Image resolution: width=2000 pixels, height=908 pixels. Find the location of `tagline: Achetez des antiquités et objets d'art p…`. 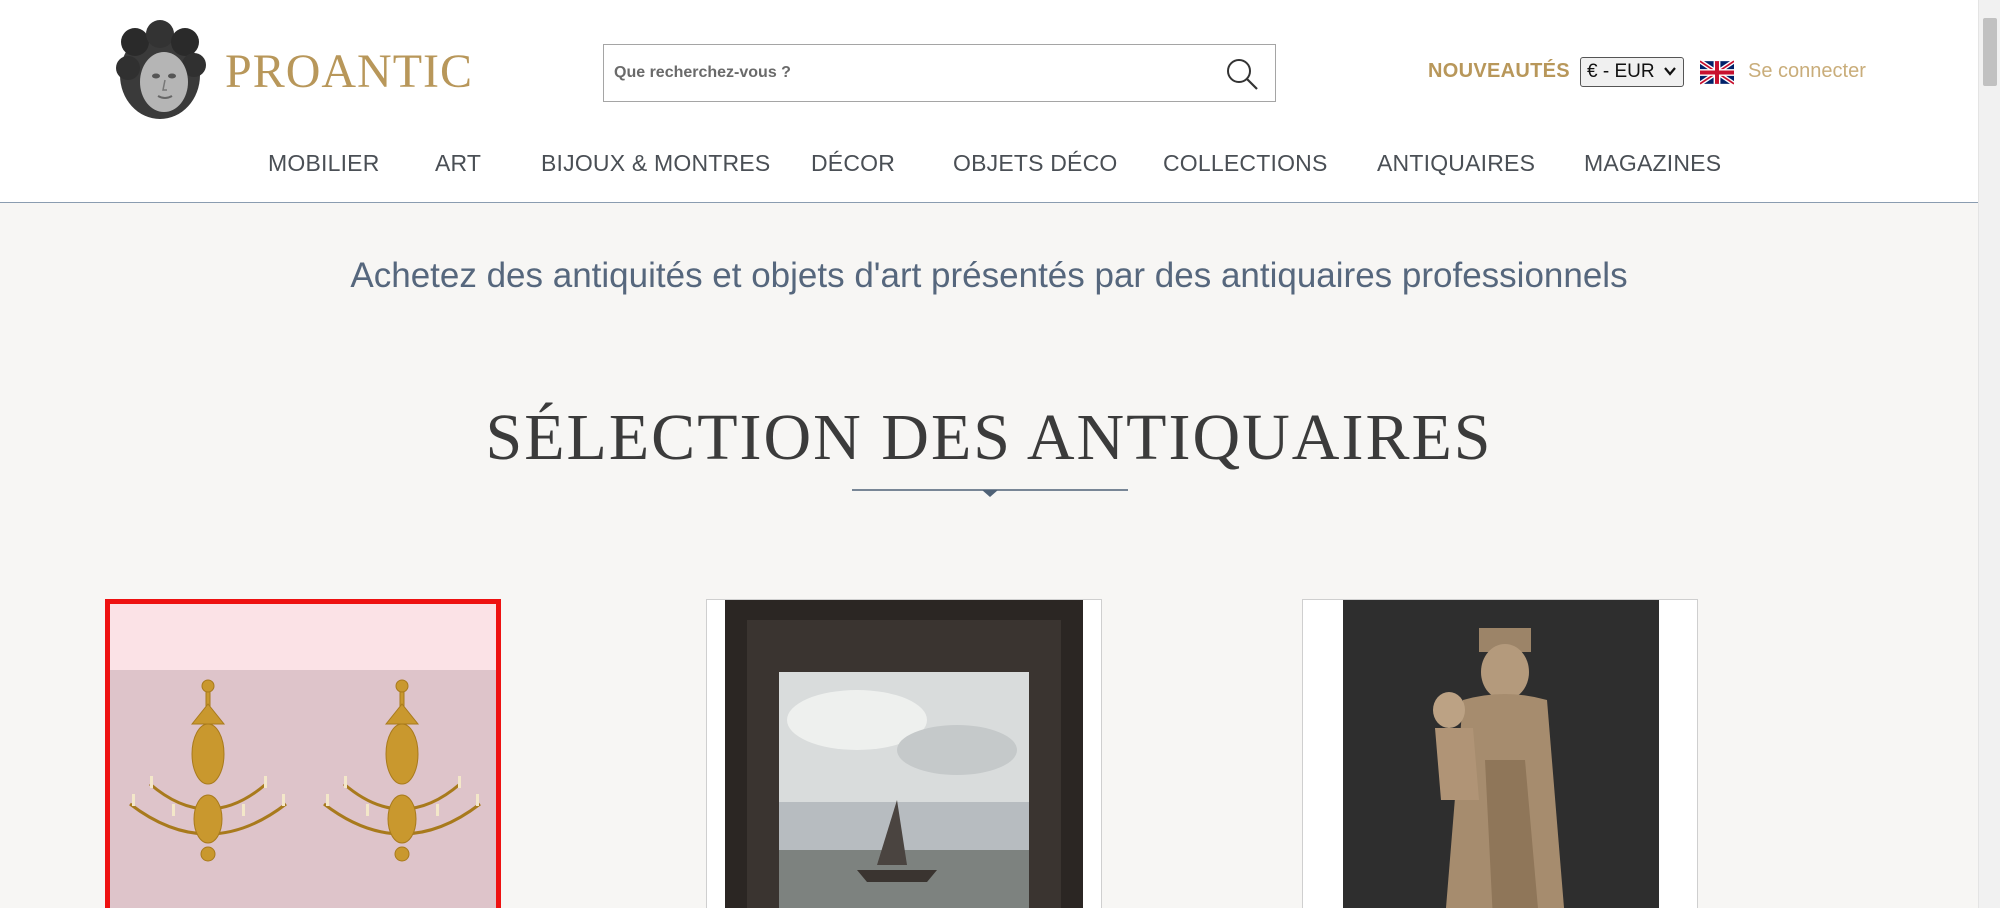

tagline: Achetez des antiquités et objets d'art p… is located at coordinates (989, 275).